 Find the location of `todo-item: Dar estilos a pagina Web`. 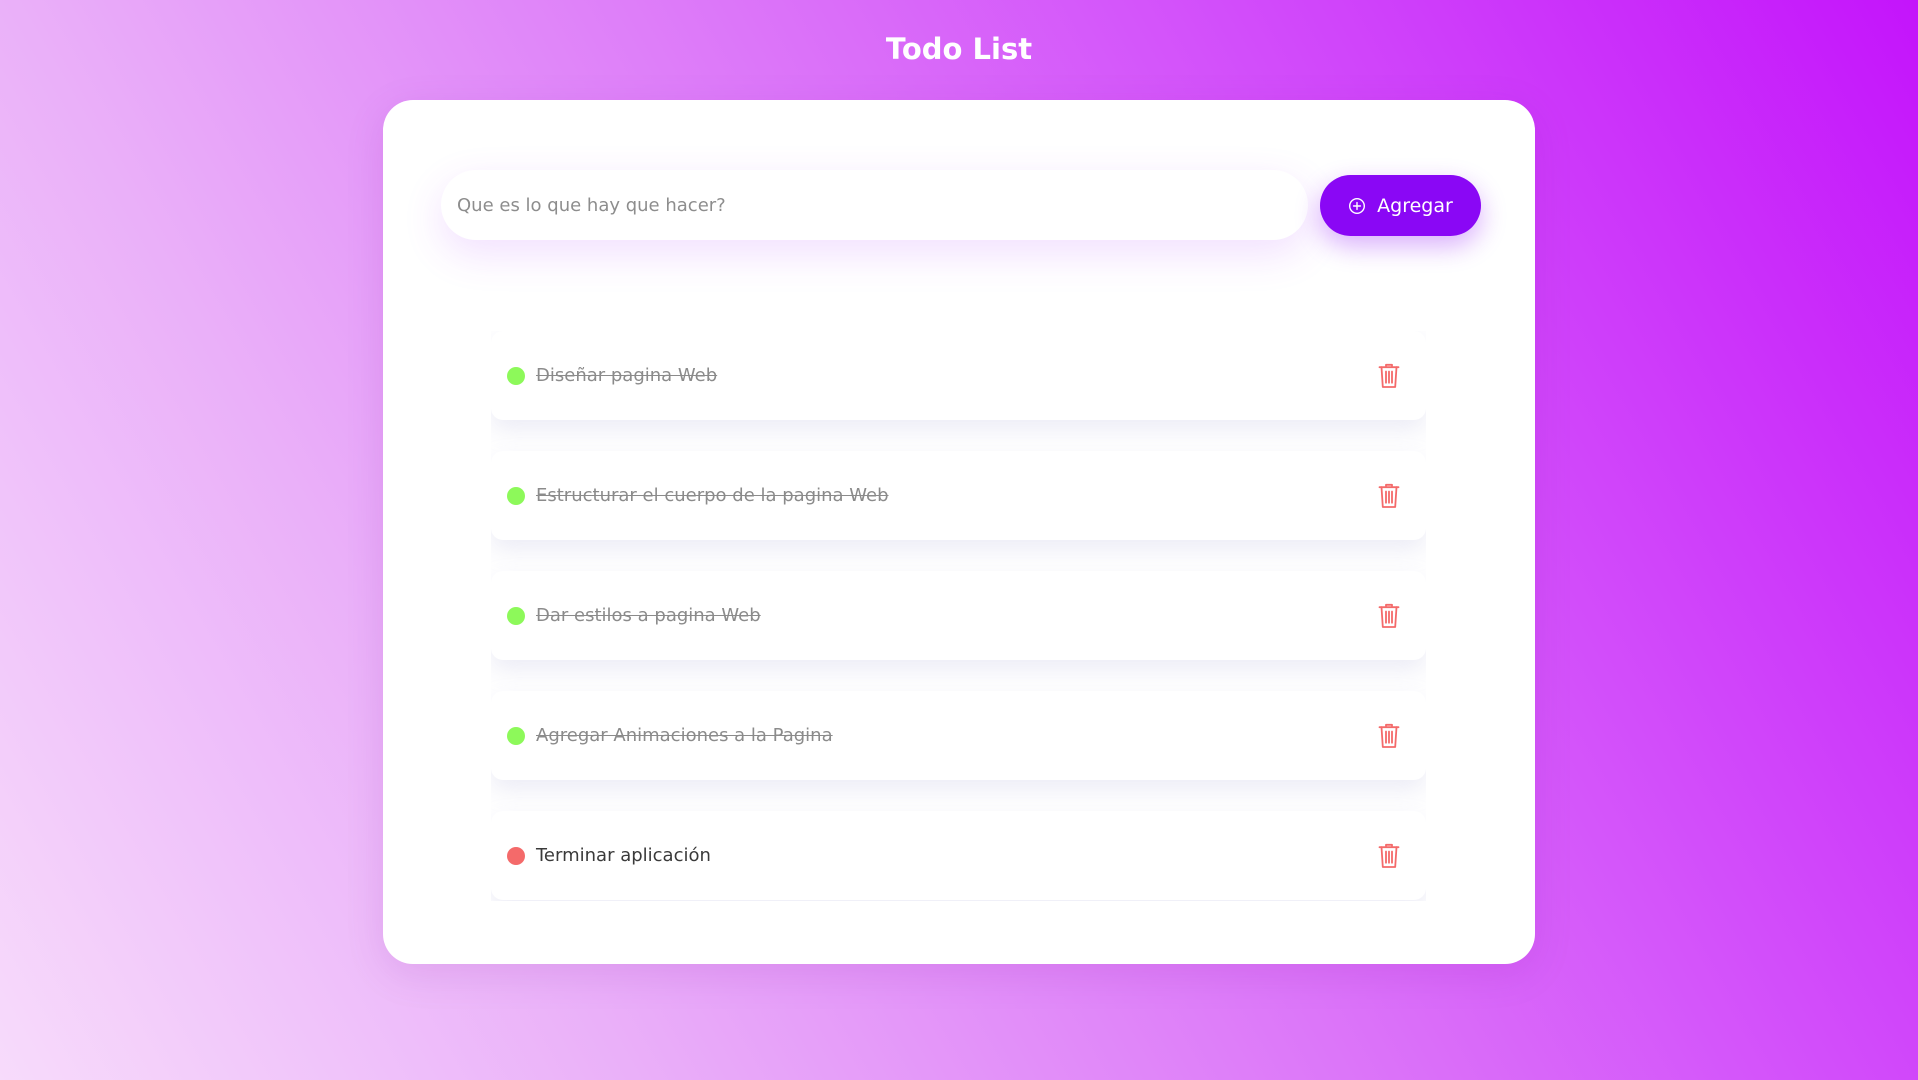

todo-item: Dar estilos a pagina Web is located at coordinates (958, 615).